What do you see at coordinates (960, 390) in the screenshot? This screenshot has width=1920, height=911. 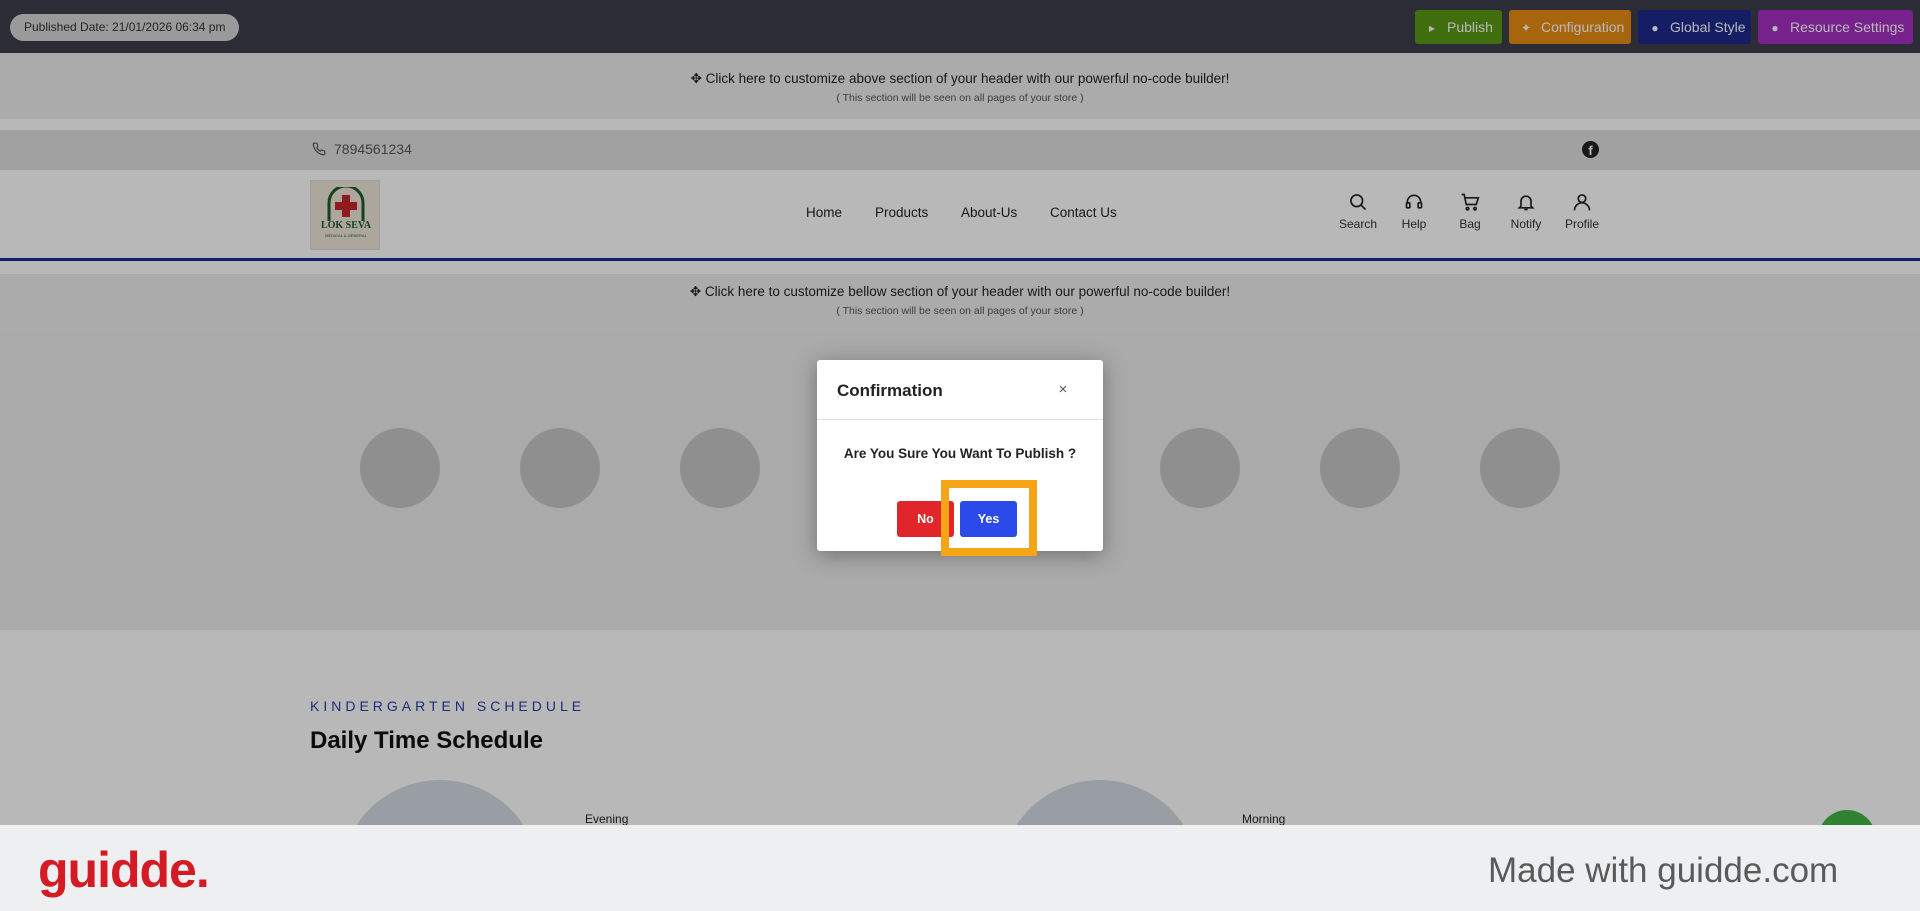 I see `dialog-header: Confirmation ×` at bounding box center [960, 390].